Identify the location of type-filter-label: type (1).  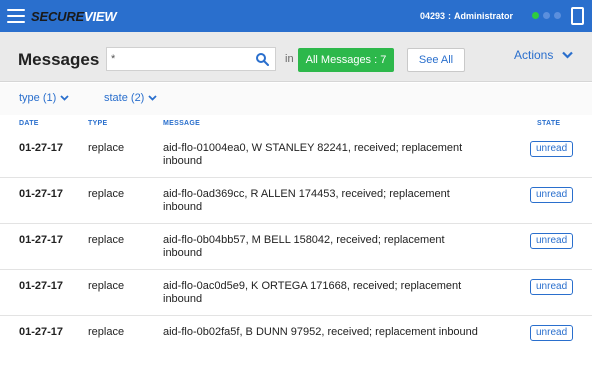
(38, 98).